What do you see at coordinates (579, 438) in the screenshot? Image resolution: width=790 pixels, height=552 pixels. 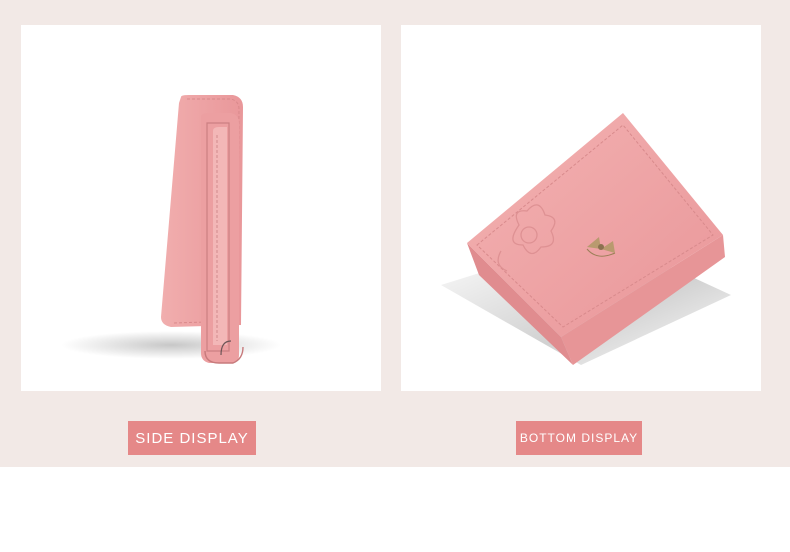 I see `bottom-display-label: BOTTOM DISPLAY` at bounding box center [579, 438].